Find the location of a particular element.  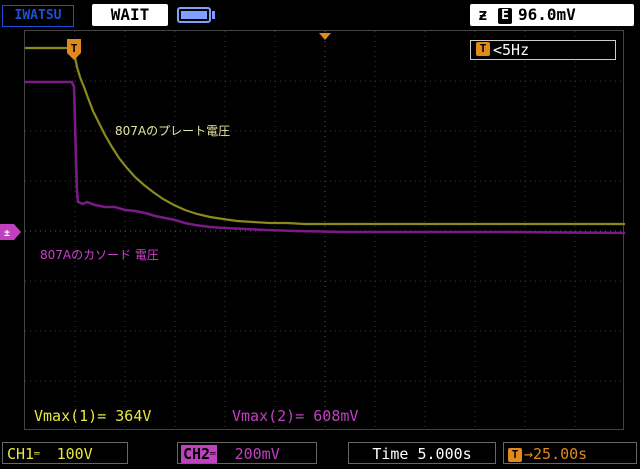

trigger-position-marker is located at coordinates (325, 36).